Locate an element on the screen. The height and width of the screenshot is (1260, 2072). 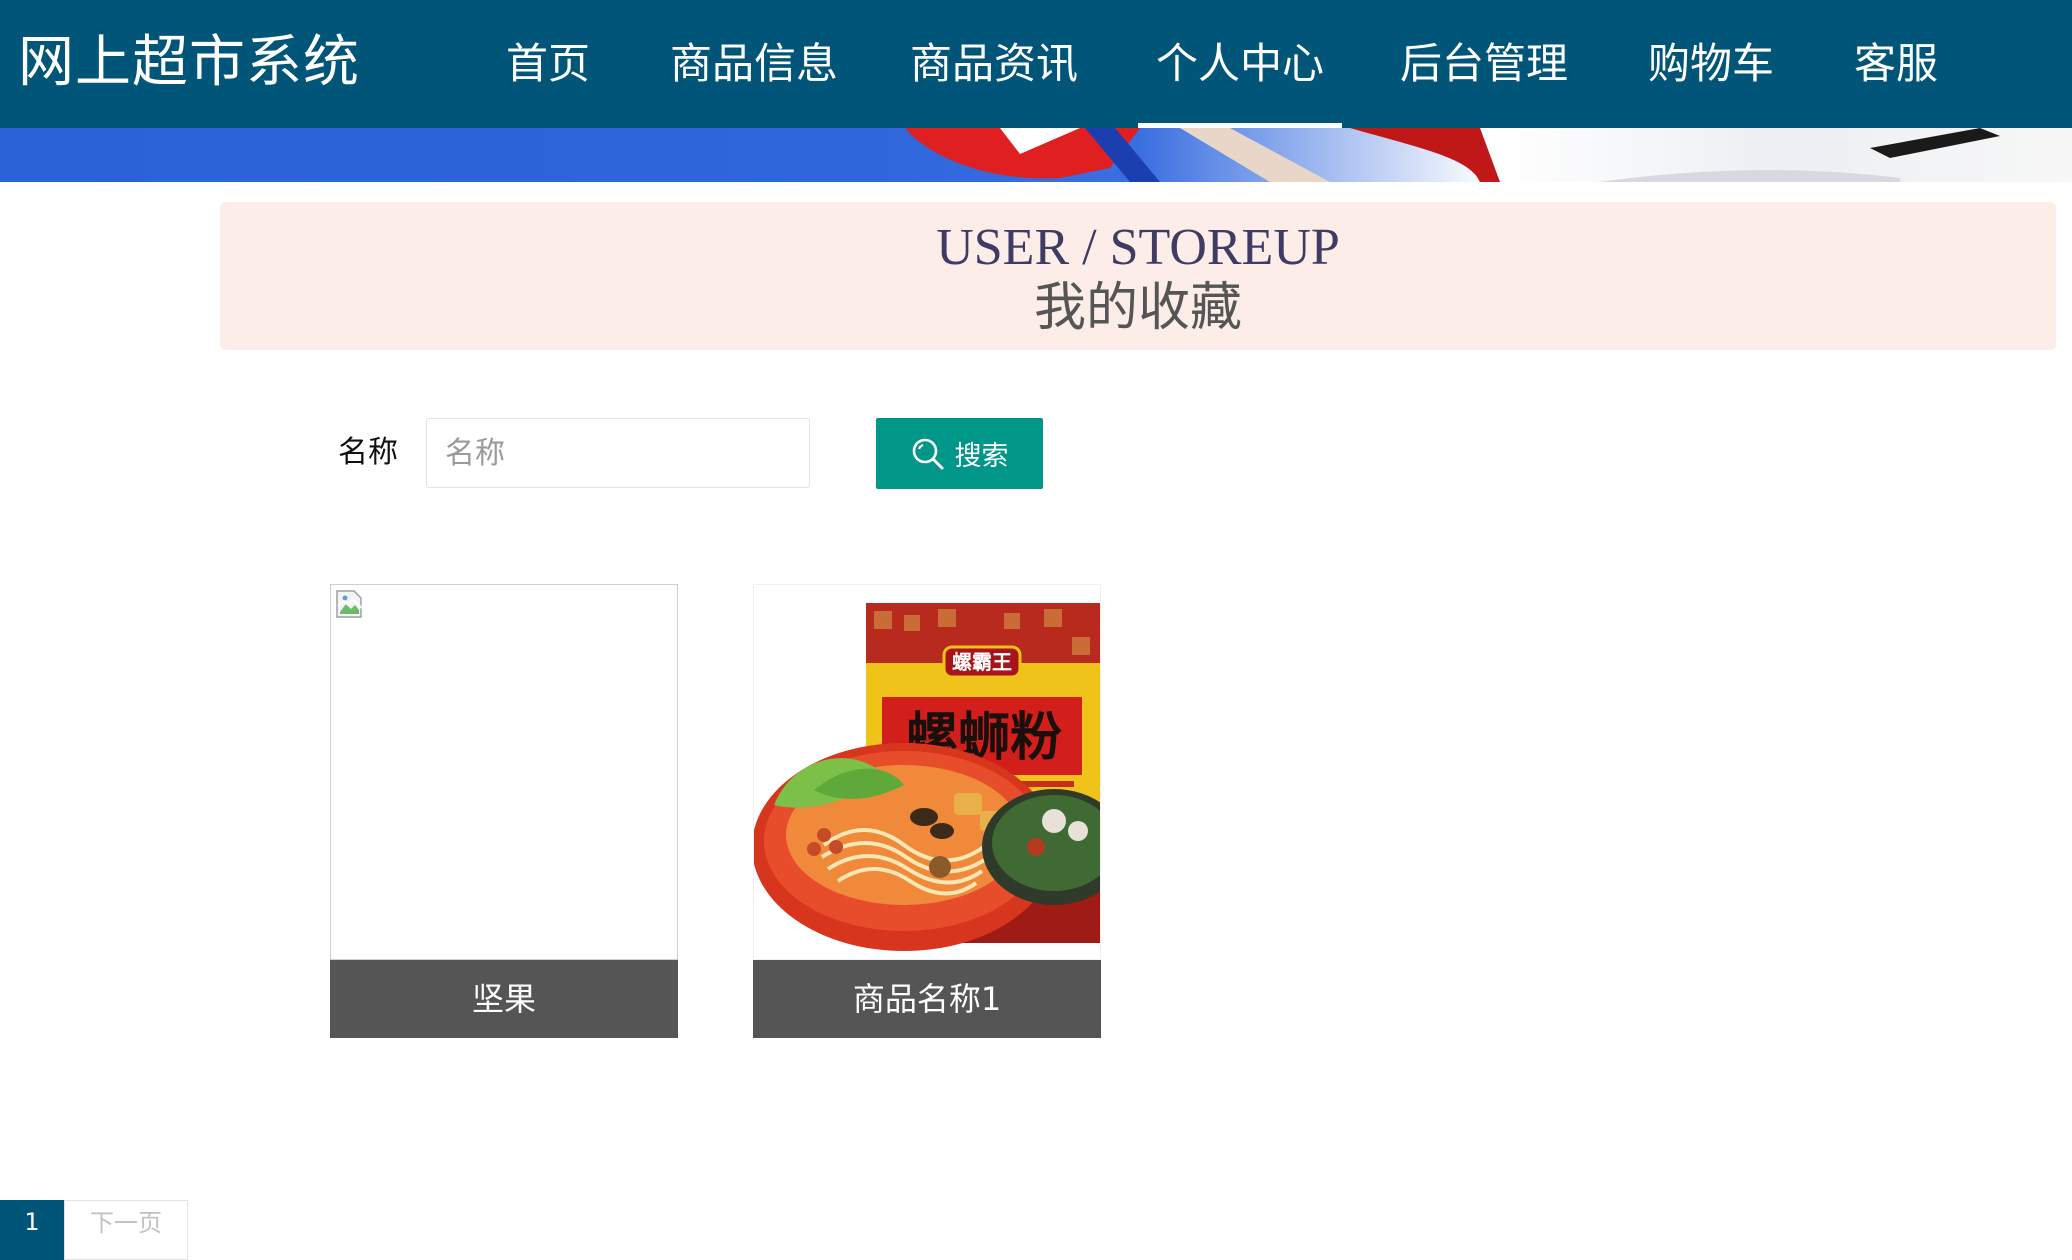
favorite-card: 坚果 is located at coordinates (504, 811).